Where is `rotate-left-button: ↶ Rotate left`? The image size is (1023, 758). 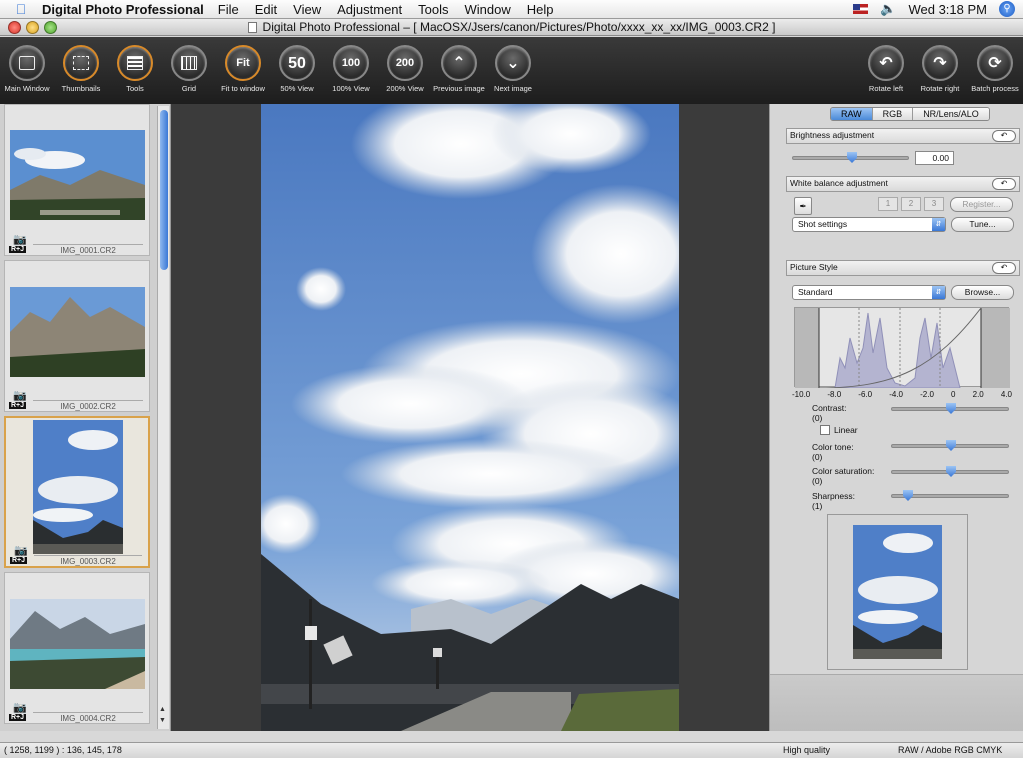
rotate-left-button: ↶ Rotate left is located at coordinates (886, 70).